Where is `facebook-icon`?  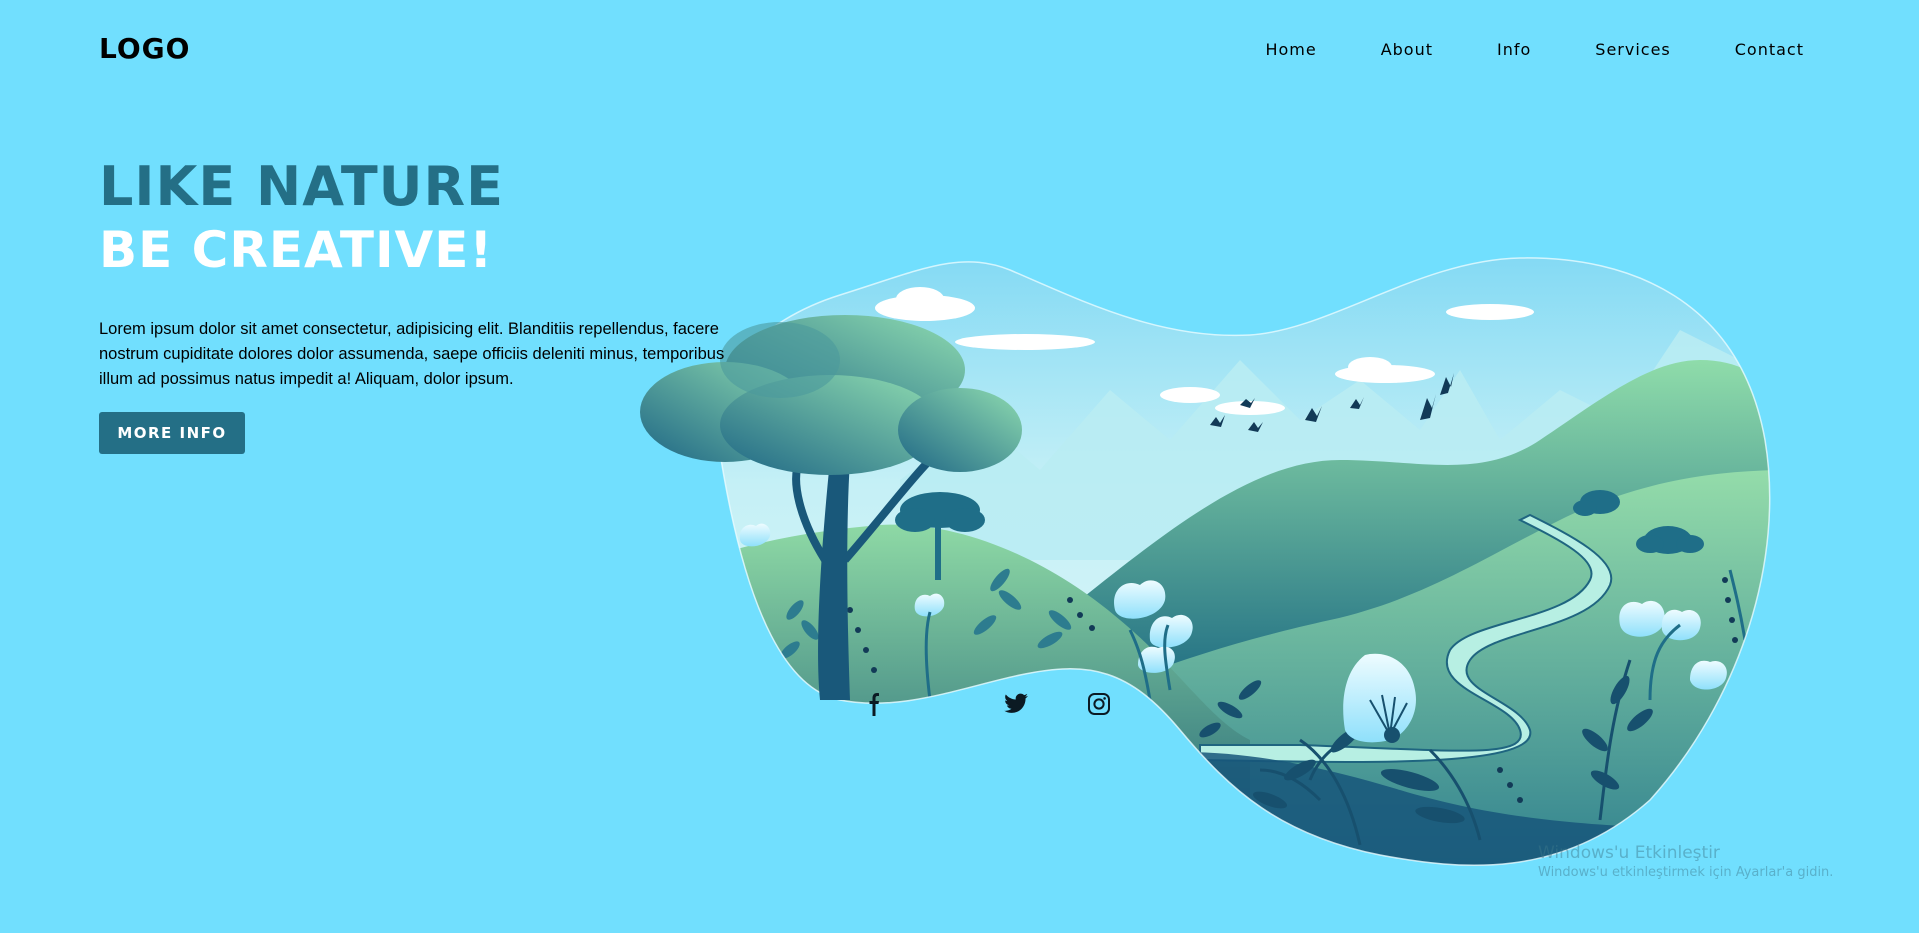 facebook-icon is located at coordinates (874, 704).